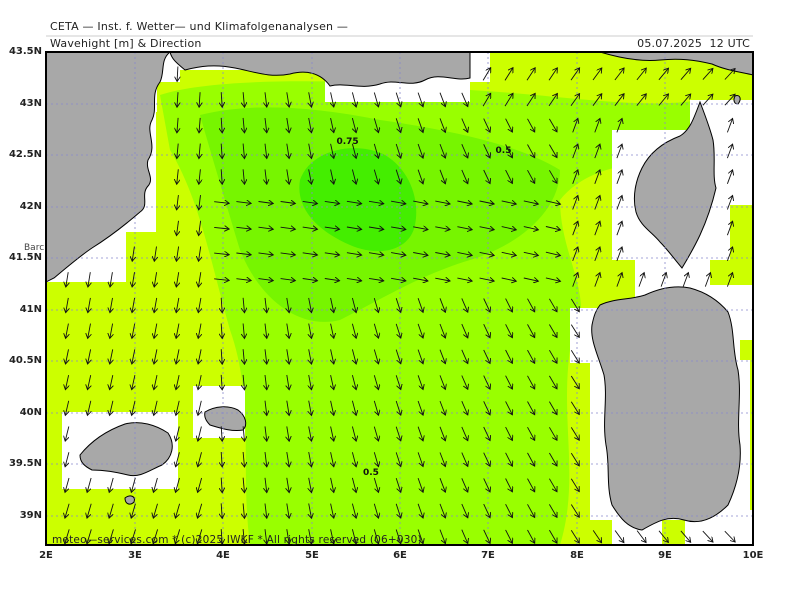  I want to click on lat-label: 41N, so click(30, 309).